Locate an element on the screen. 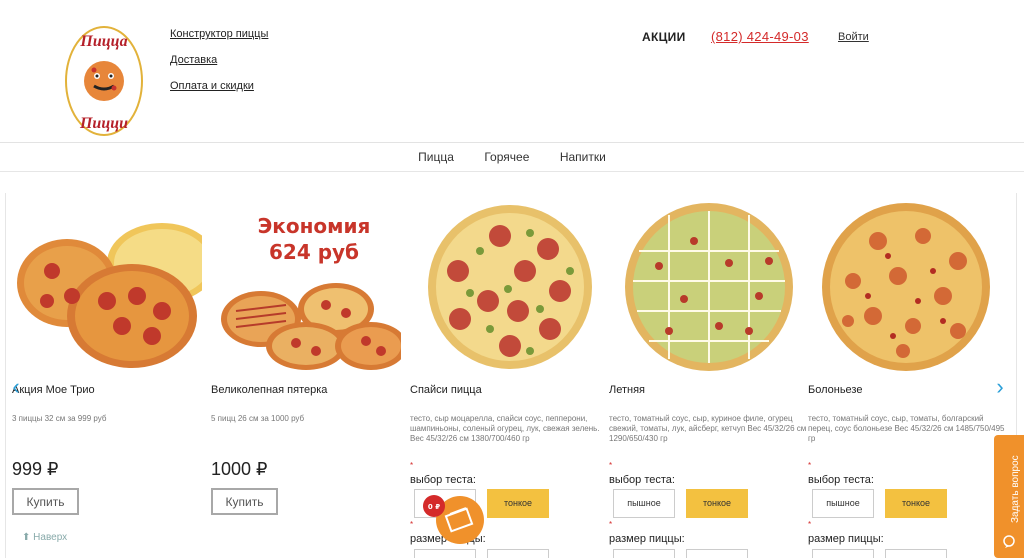  svg-text: Пицци is located at coordinates (103, 123).